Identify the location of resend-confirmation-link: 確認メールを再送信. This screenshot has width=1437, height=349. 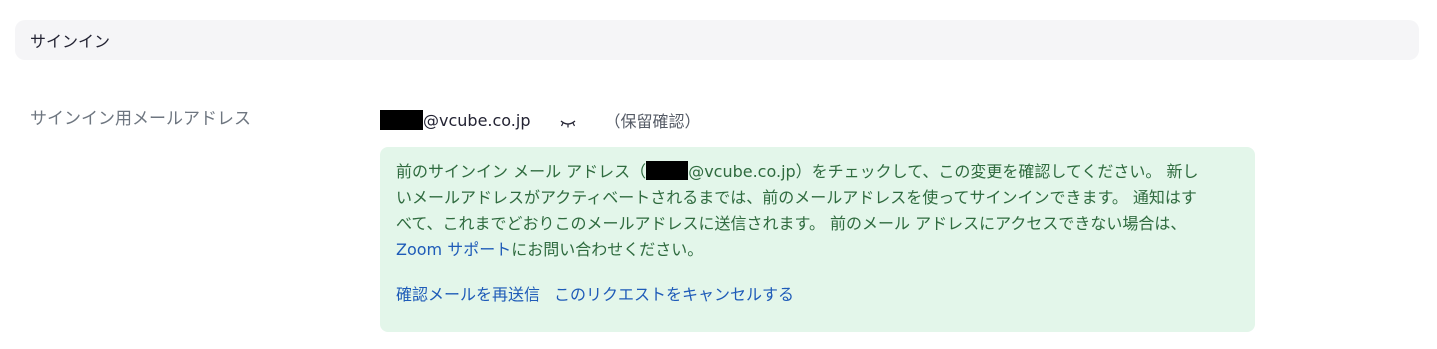
(468, 295).